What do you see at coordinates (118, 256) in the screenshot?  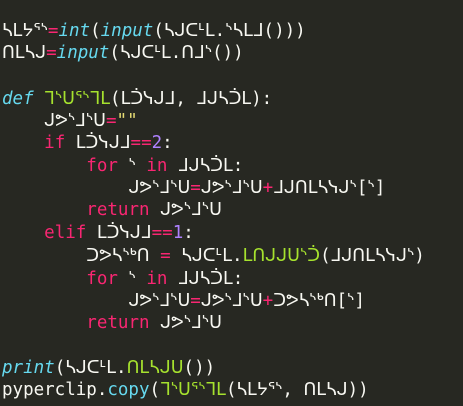 I see `variable: ᑐᕗᓴᔅᒃᑎ` at bounding box center [118, 256].